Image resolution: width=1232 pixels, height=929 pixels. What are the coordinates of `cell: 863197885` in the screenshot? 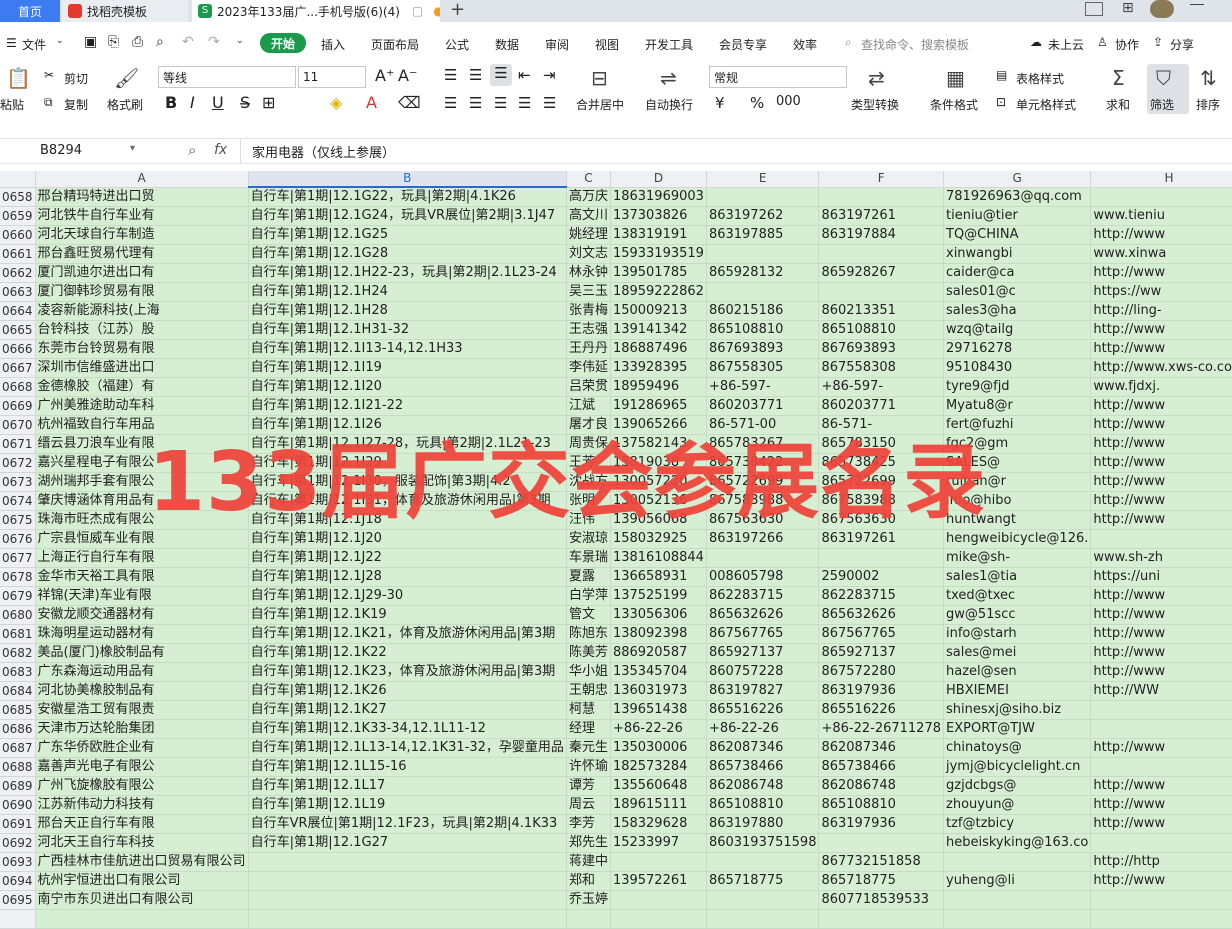 It's located at (763, 235).